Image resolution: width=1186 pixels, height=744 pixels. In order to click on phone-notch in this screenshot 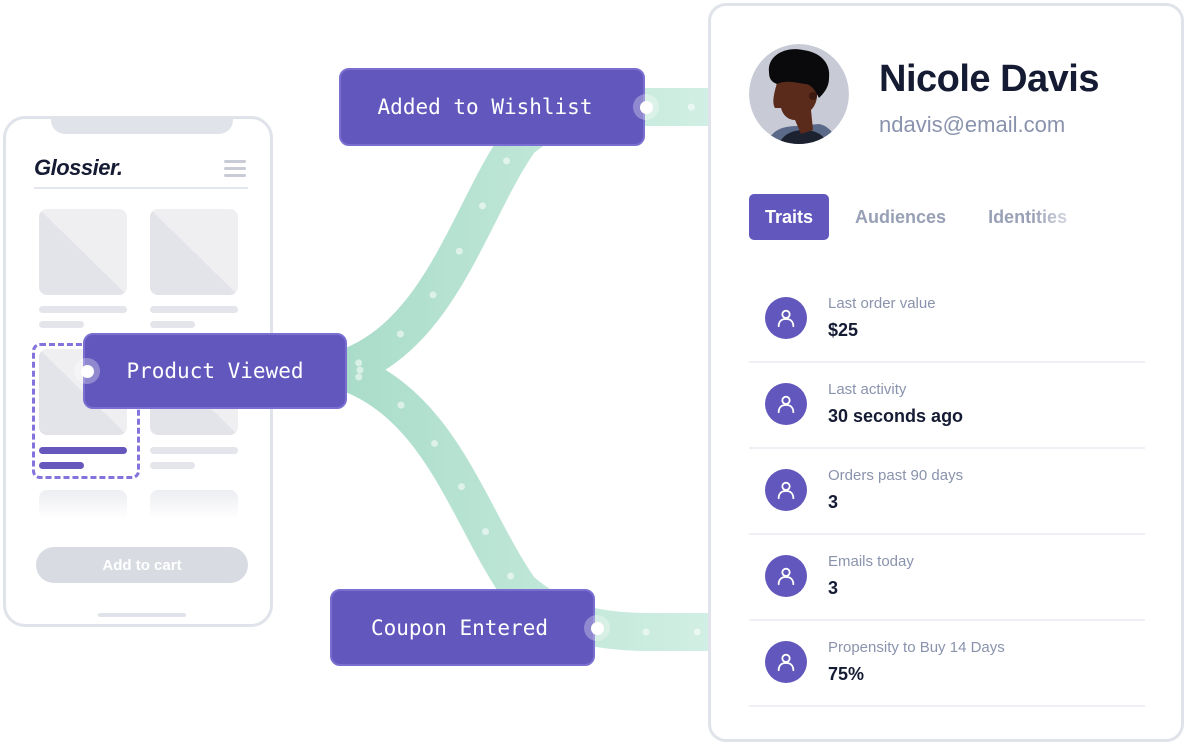, I will do `click(142, 125)`.